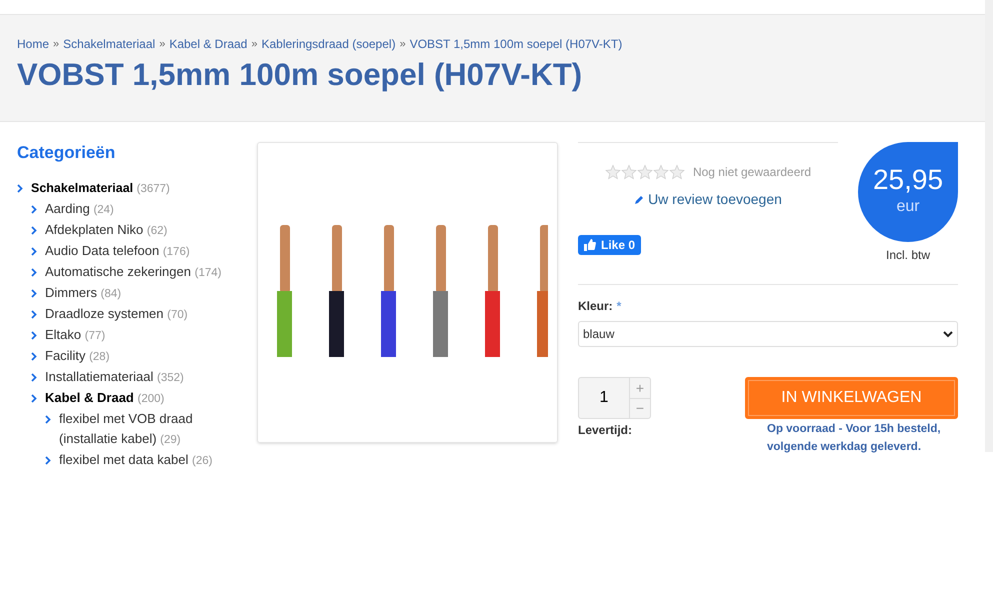  Describe the element at coordinates (79, 209) in the screenshot. I see `category-link: Aarding (24)` at that location.